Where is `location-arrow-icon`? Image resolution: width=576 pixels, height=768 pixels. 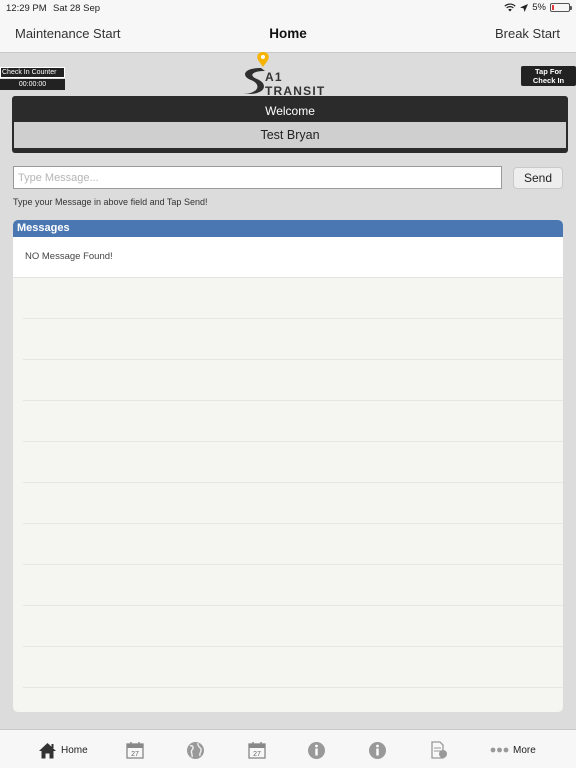 location-arrow-icon is located at coordinates (524, 7).